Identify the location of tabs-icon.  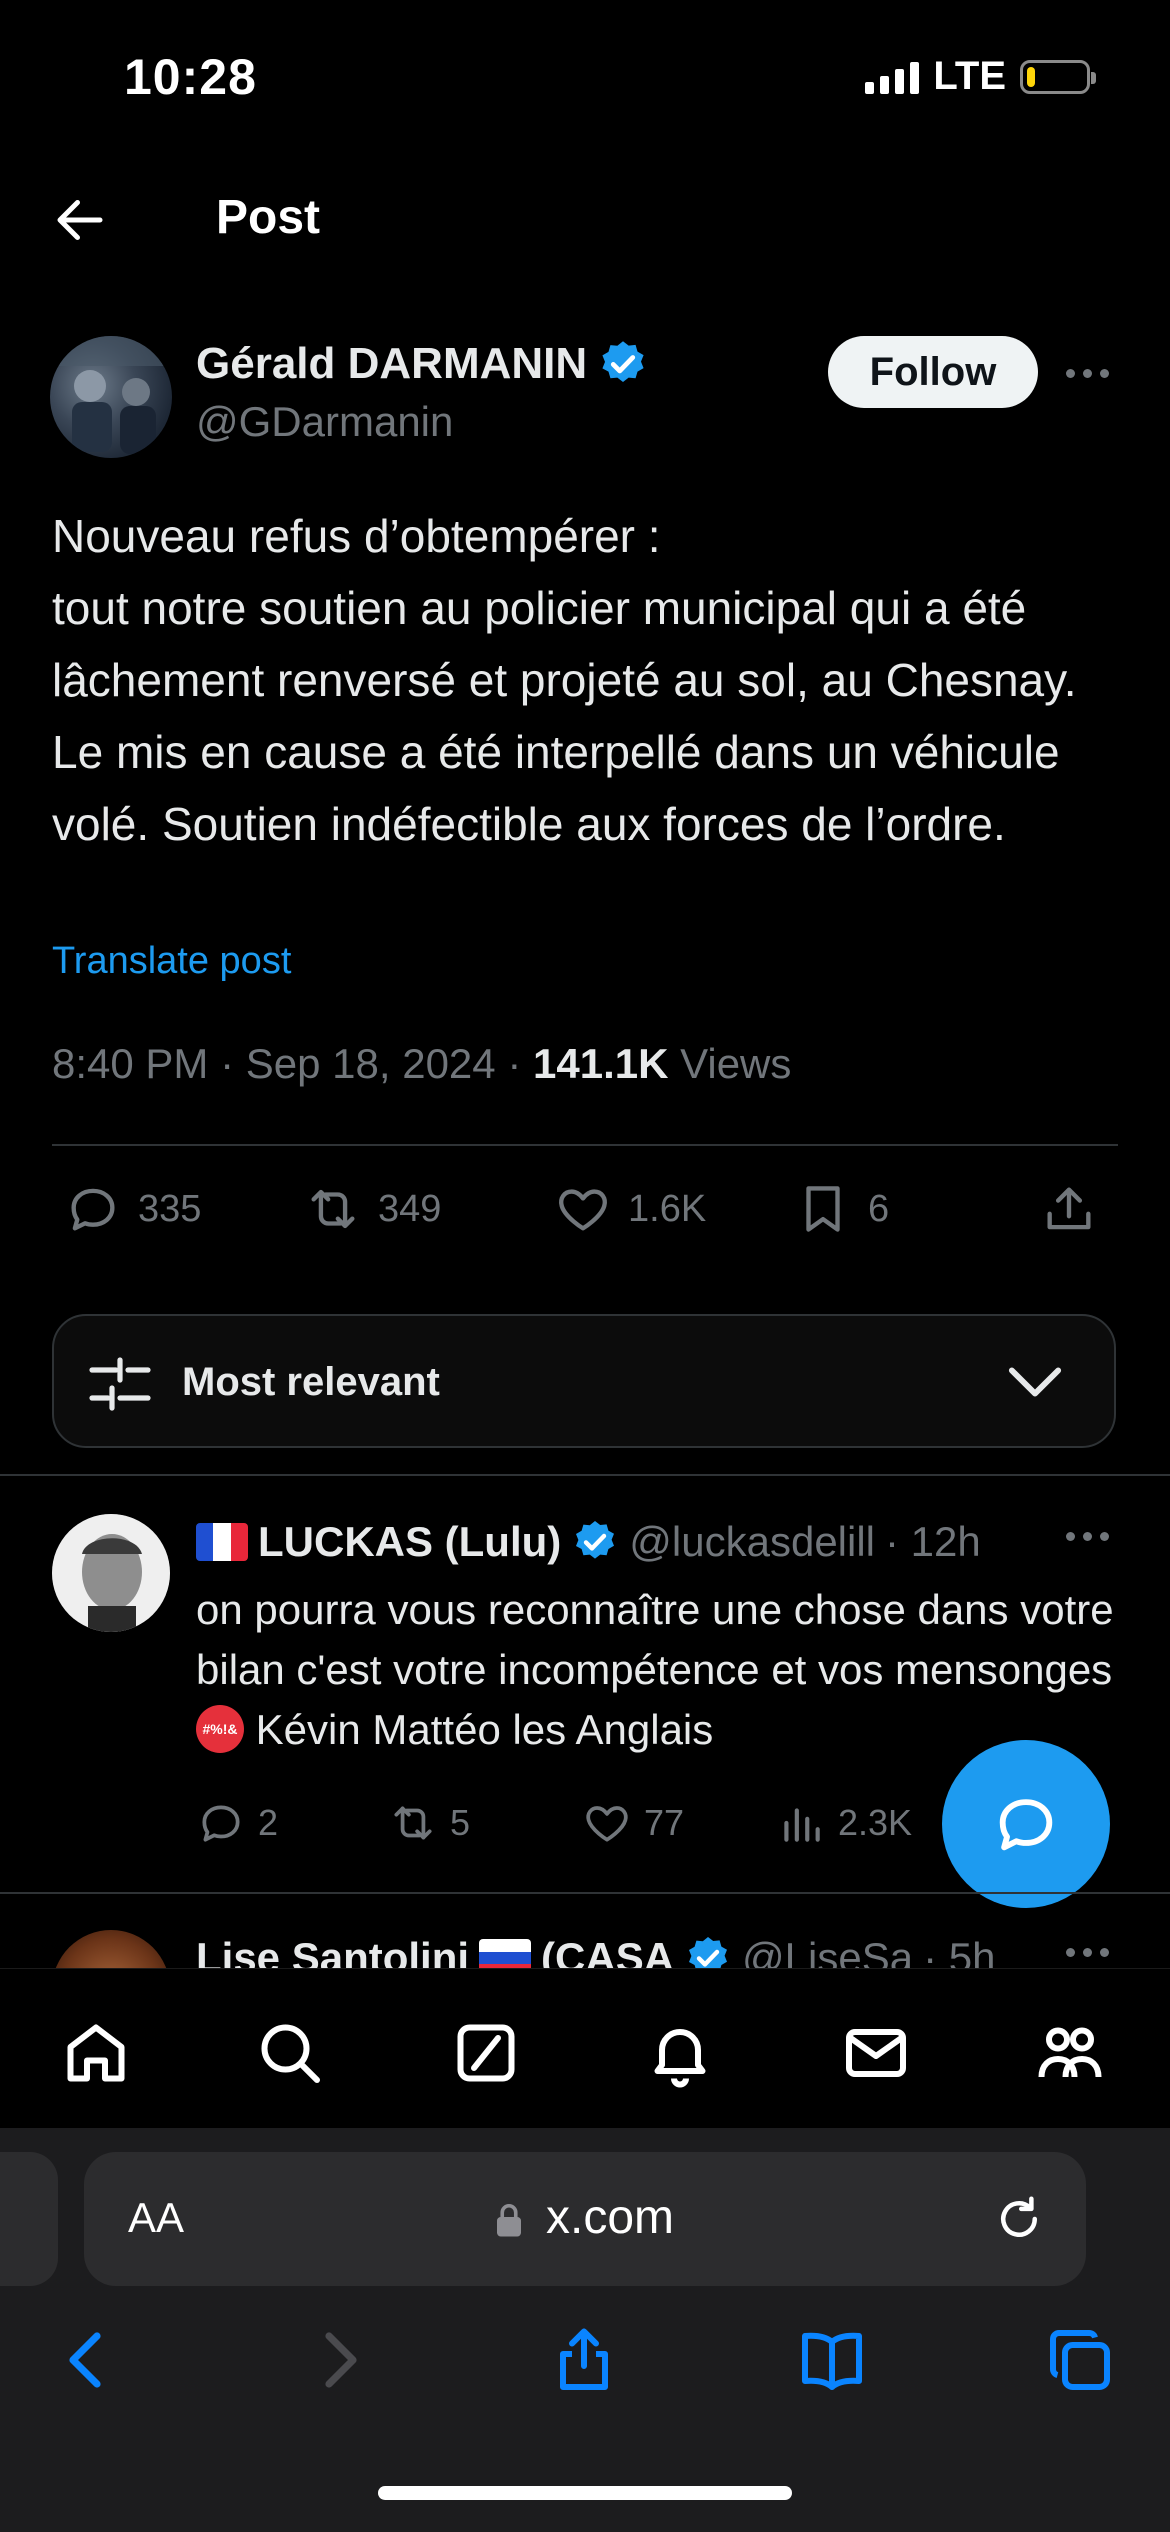
(1080, 2360).